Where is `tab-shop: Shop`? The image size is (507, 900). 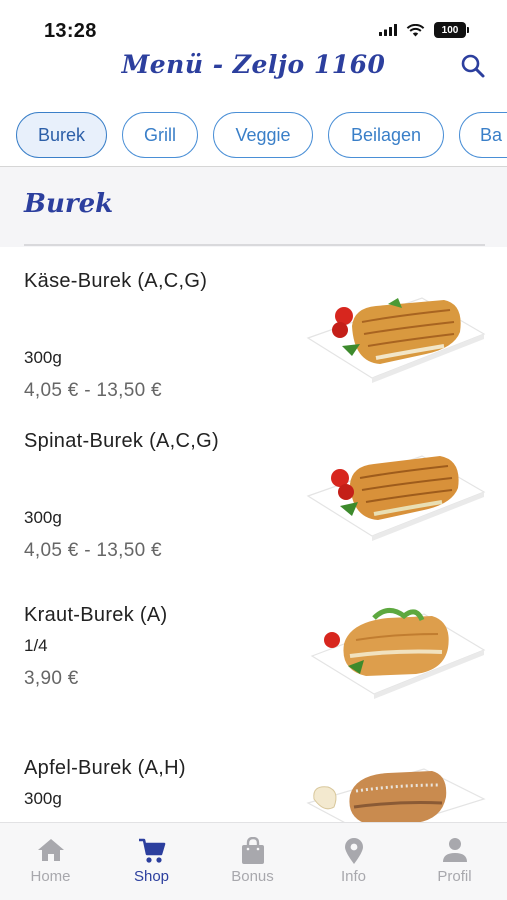 tab-shop: Shop is located at coordinates (151, 861).